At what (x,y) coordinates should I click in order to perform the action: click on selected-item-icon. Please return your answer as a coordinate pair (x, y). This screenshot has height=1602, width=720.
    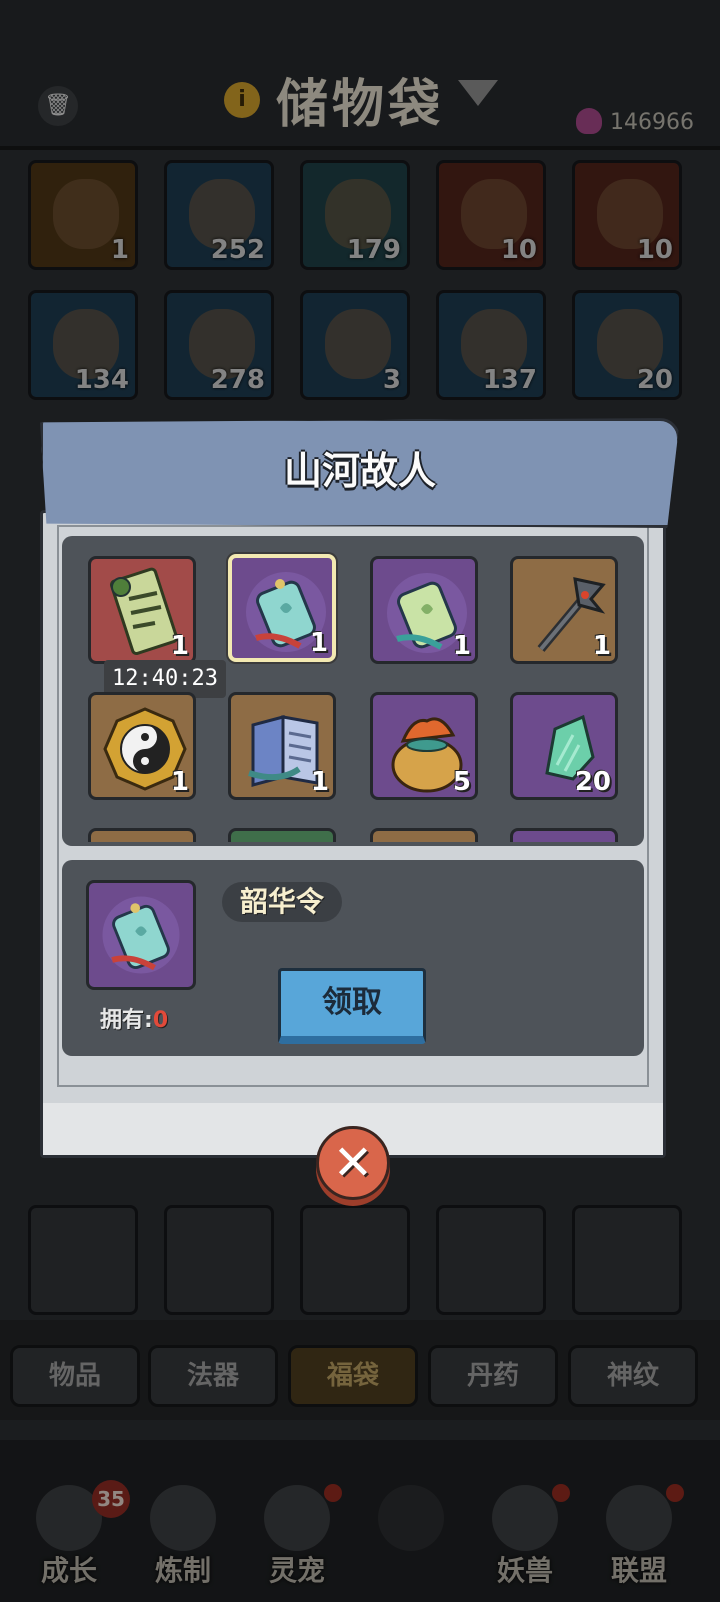
    Looking at the image, I should click on (141, 935).